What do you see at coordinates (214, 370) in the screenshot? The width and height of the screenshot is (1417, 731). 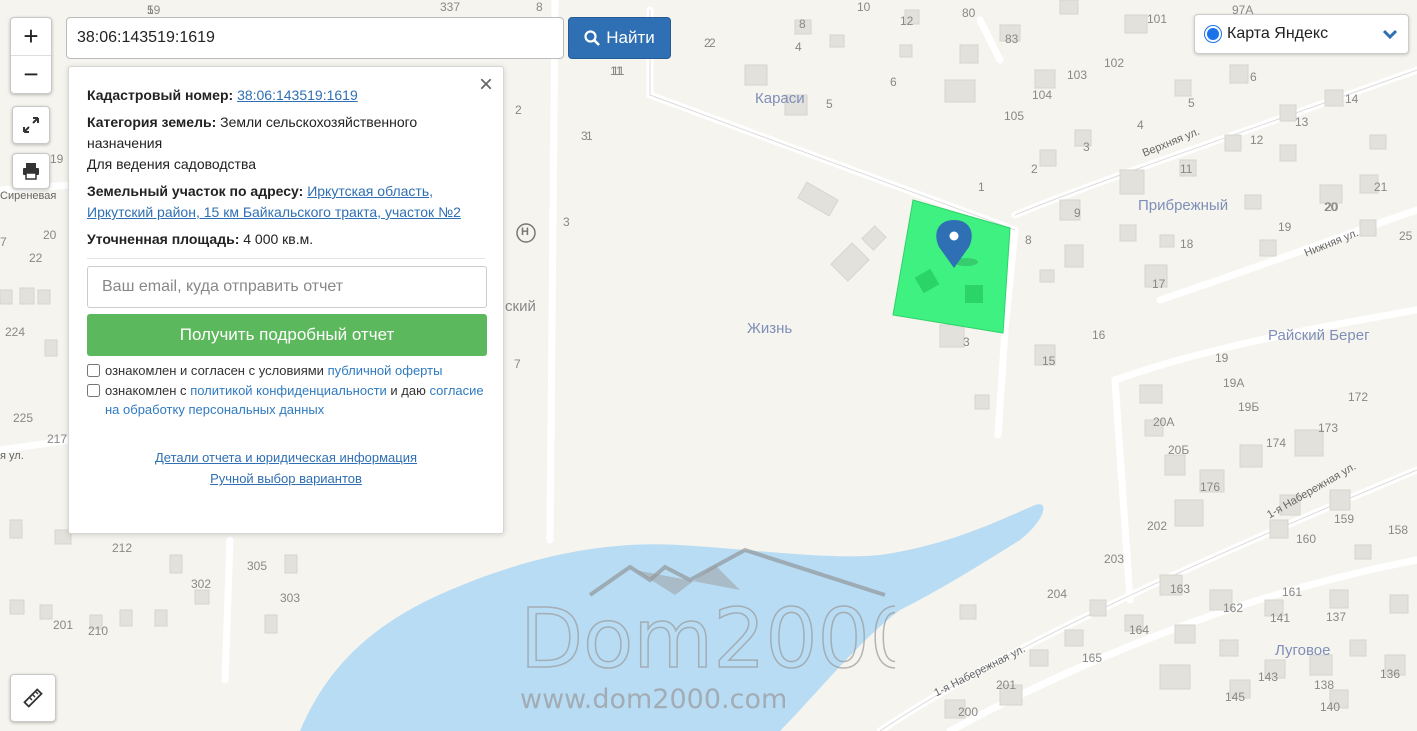 I see `offer-consent-text: ознакомлен и согласен с условиями` at bounding box center [214, 370].